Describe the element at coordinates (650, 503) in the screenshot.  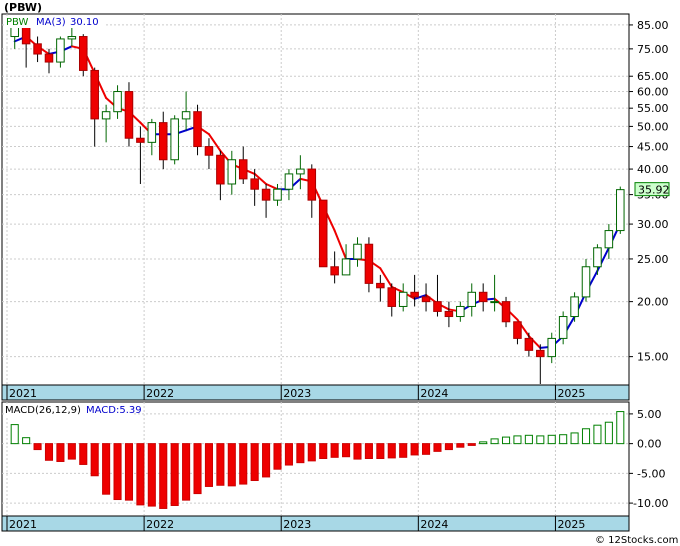
I see `macd-tick-label-3: -10.00` at that location.